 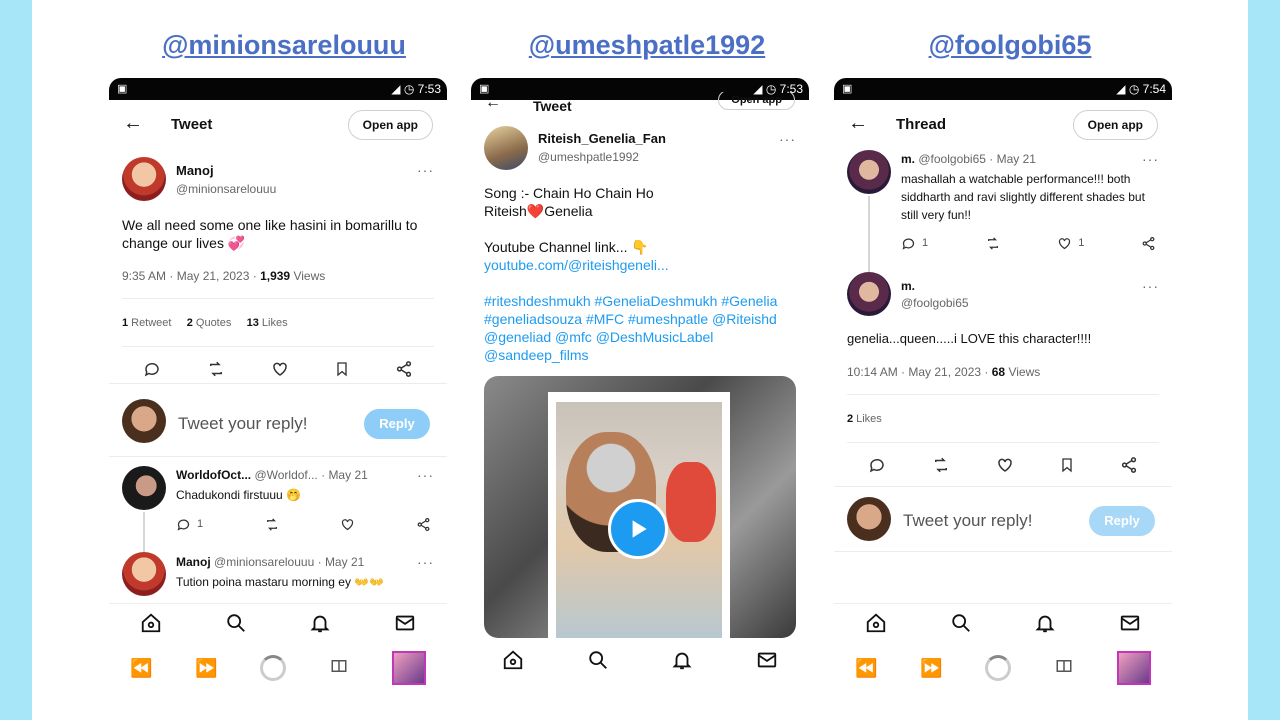 What do you see at coordinates (396, 89) in the screenshot?
I see `signal-icon: ◢` at bounding box center [396, 89].